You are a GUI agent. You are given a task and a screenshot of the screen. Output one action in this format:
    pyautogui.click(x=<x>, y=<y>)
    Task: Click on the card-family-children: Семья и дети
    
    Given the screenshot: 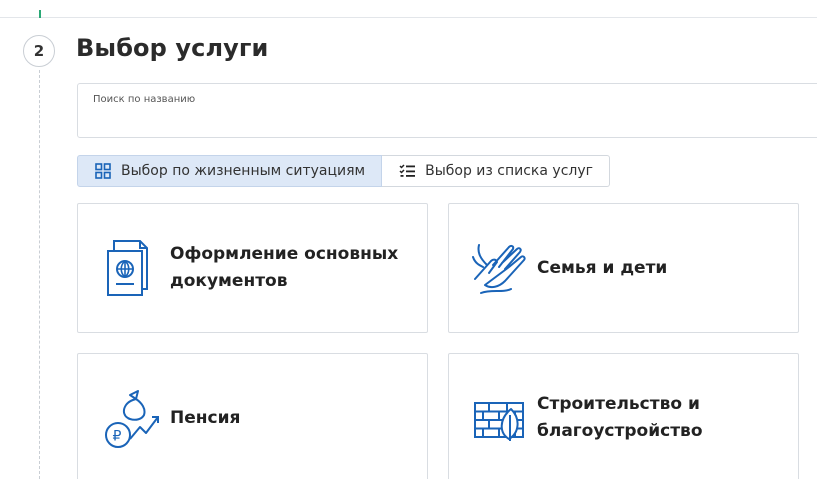 What is the action you would take?
    pyautogui.click(x=623, y=268)
    